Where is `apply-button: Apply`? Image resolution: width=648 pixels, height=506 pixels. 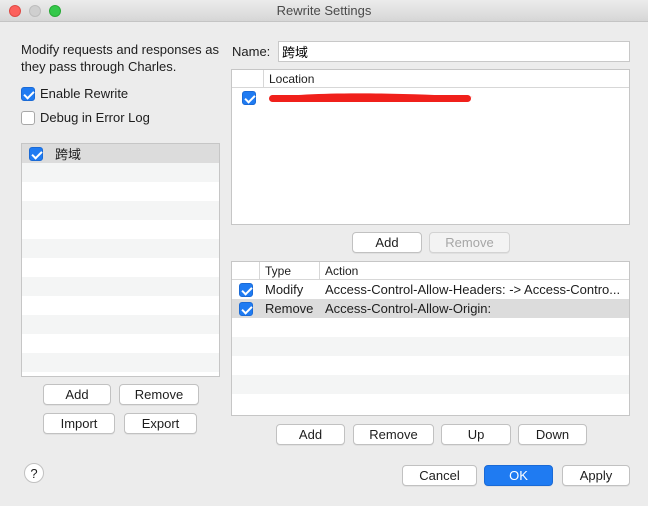 apply-button: Apply is located at coordinates (596, 475).